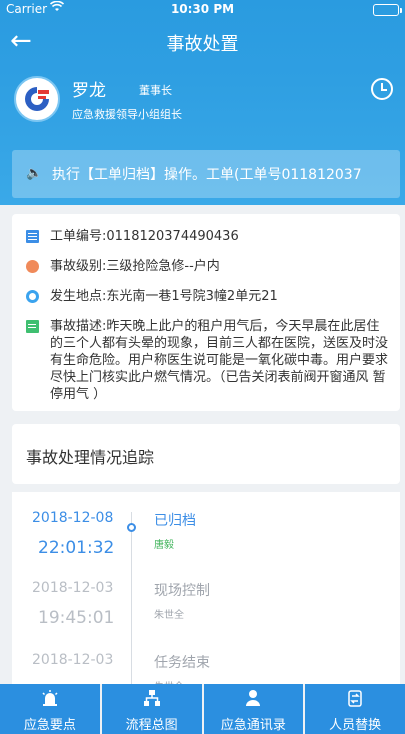 This screenshot has width=405, height=734. Describe the element at coordinates (127, 114) in the screenshot. I see `user-role: 应急救援领导小组组长` at that location.